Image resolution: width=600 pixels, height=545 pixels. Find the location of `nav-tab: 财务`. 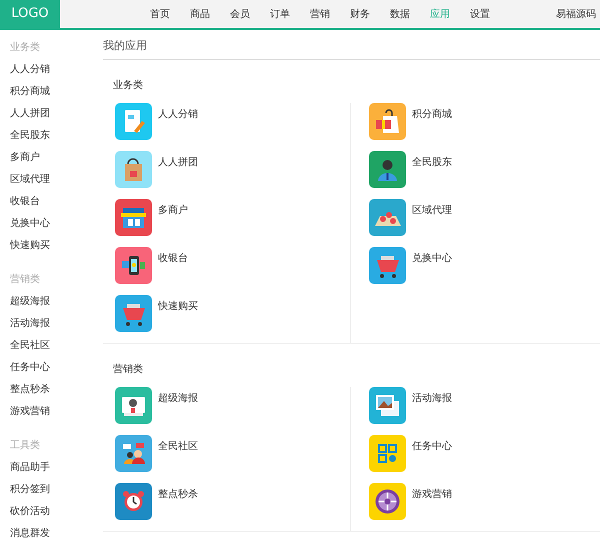

nav-tab: 财务 is located at coordinates (360, 14).